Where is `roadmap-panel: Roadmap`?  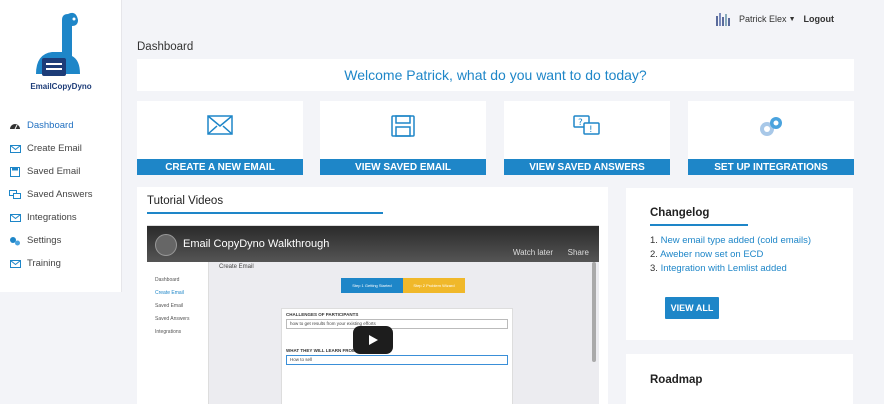 roadmap-panel: Roadmap is located at coordinates (739, 379).